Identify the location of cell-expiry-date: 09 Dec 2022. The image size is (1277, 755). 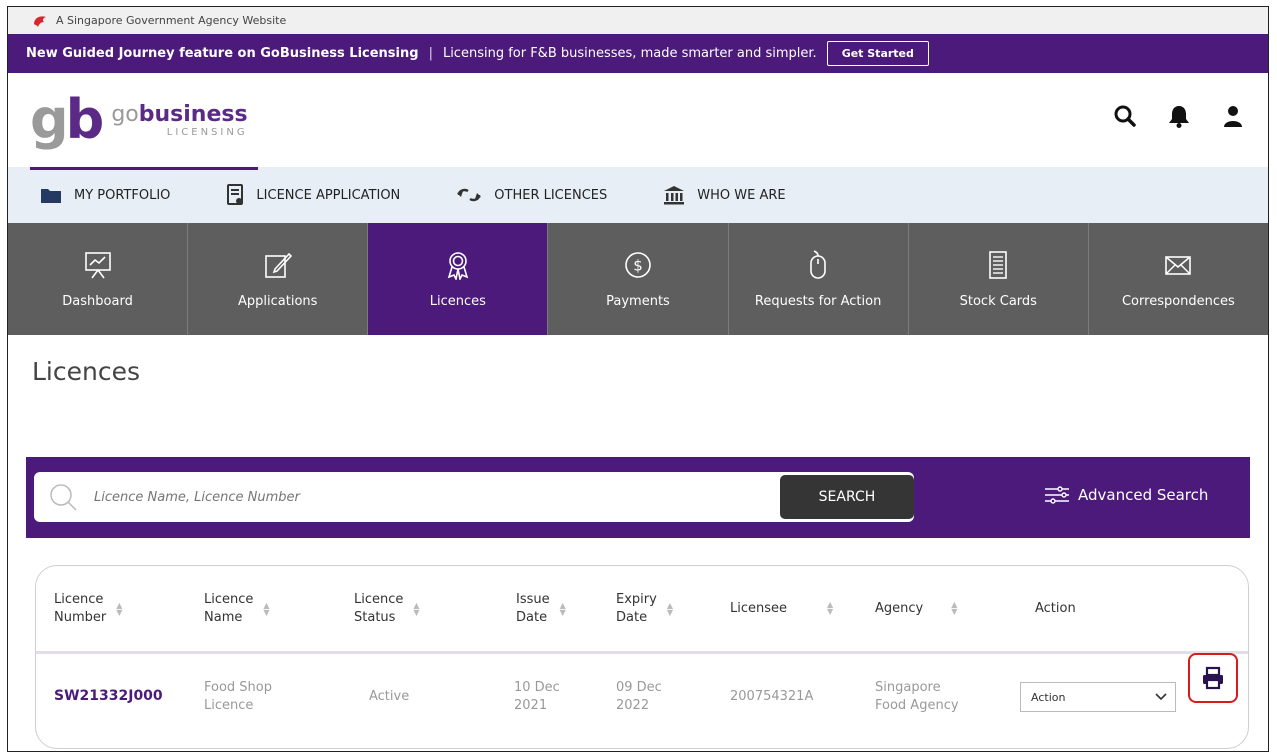
(671, 697).